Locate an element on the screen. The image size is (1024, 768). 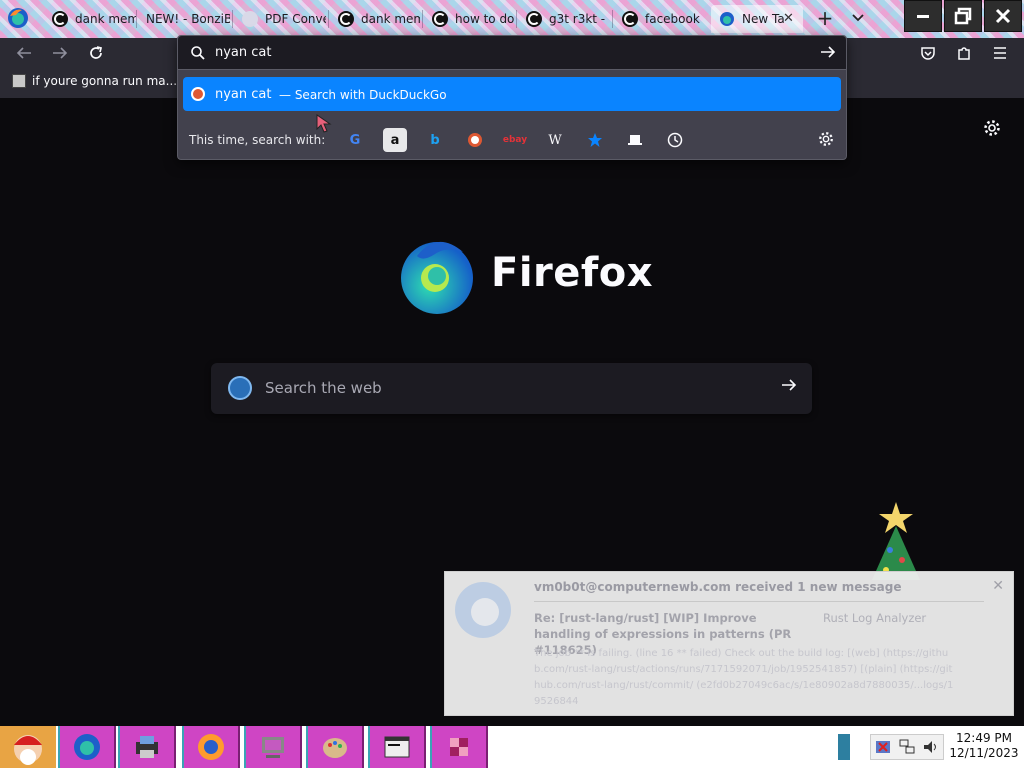
tab-title: g3t r3kt - is located at coordinates (577, 19).